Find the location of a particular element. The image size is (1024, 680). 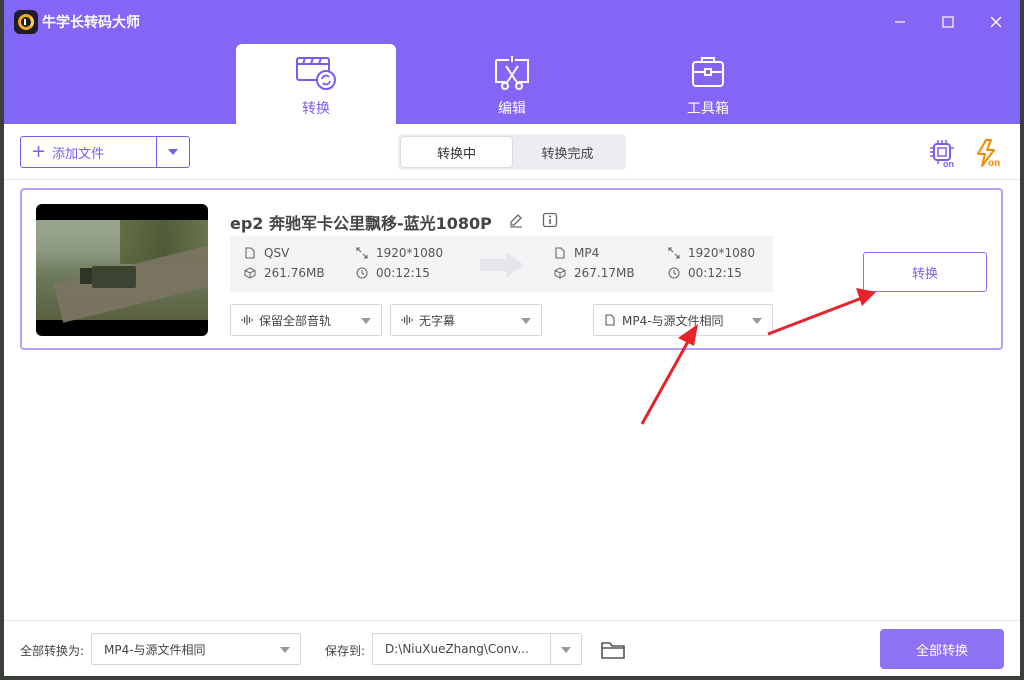

dropdown-divider is located at coordinates (550, 649).